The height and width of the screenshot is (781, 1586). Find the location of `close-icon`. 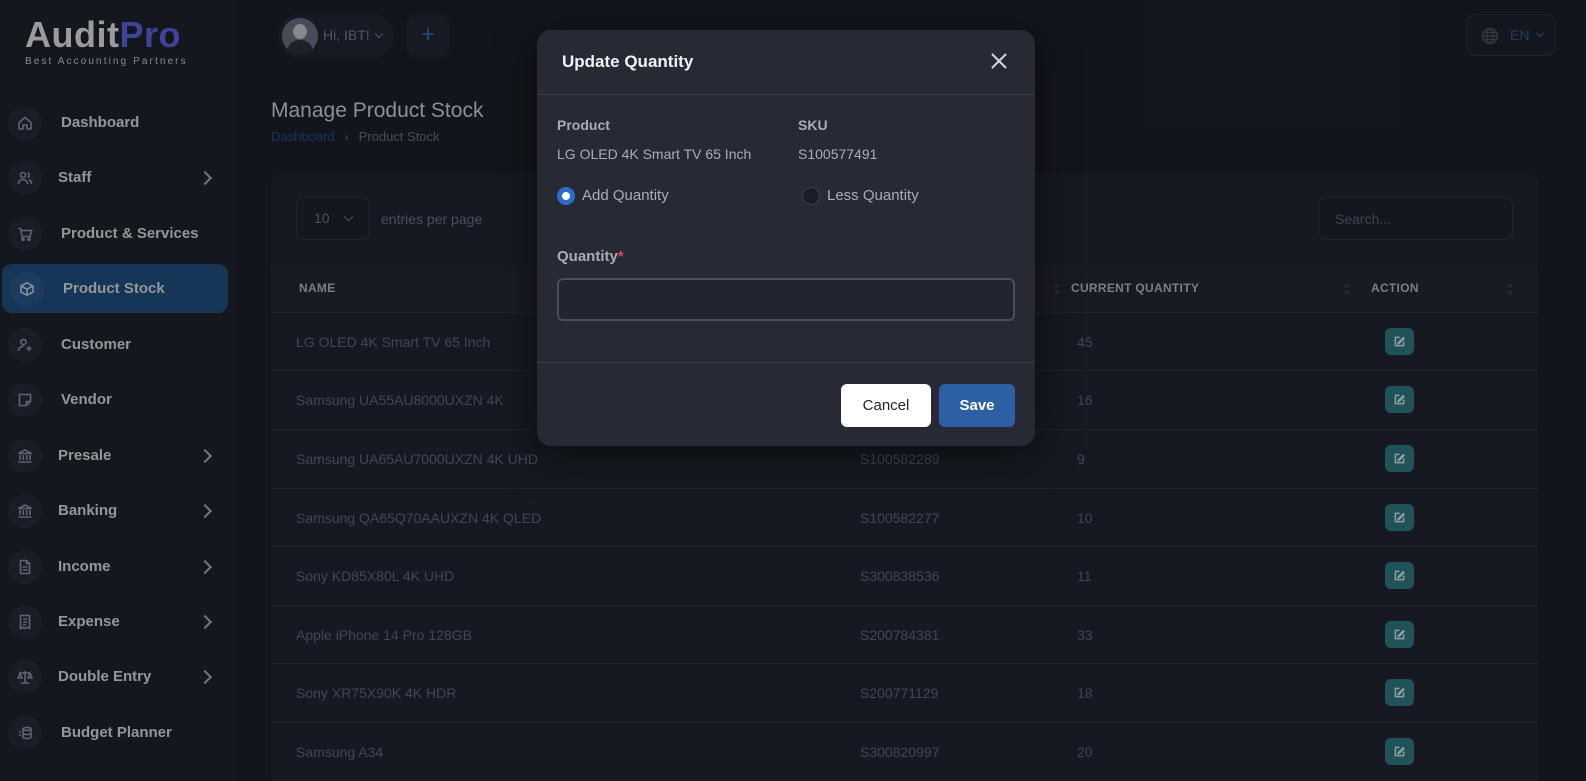

close-icon is located at coordinates (999, 61).